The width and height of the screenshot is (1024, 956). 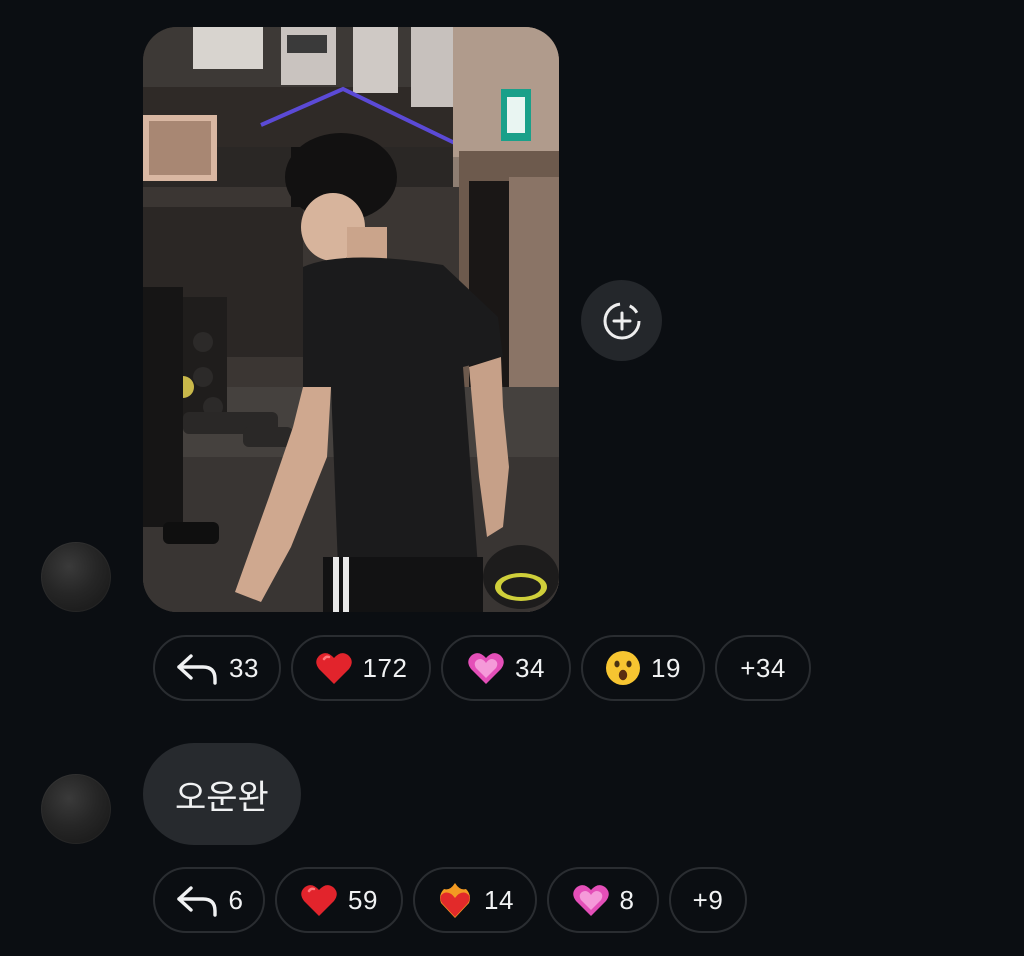 I want to click on reply-count: 6, so click(x=236, y=899).